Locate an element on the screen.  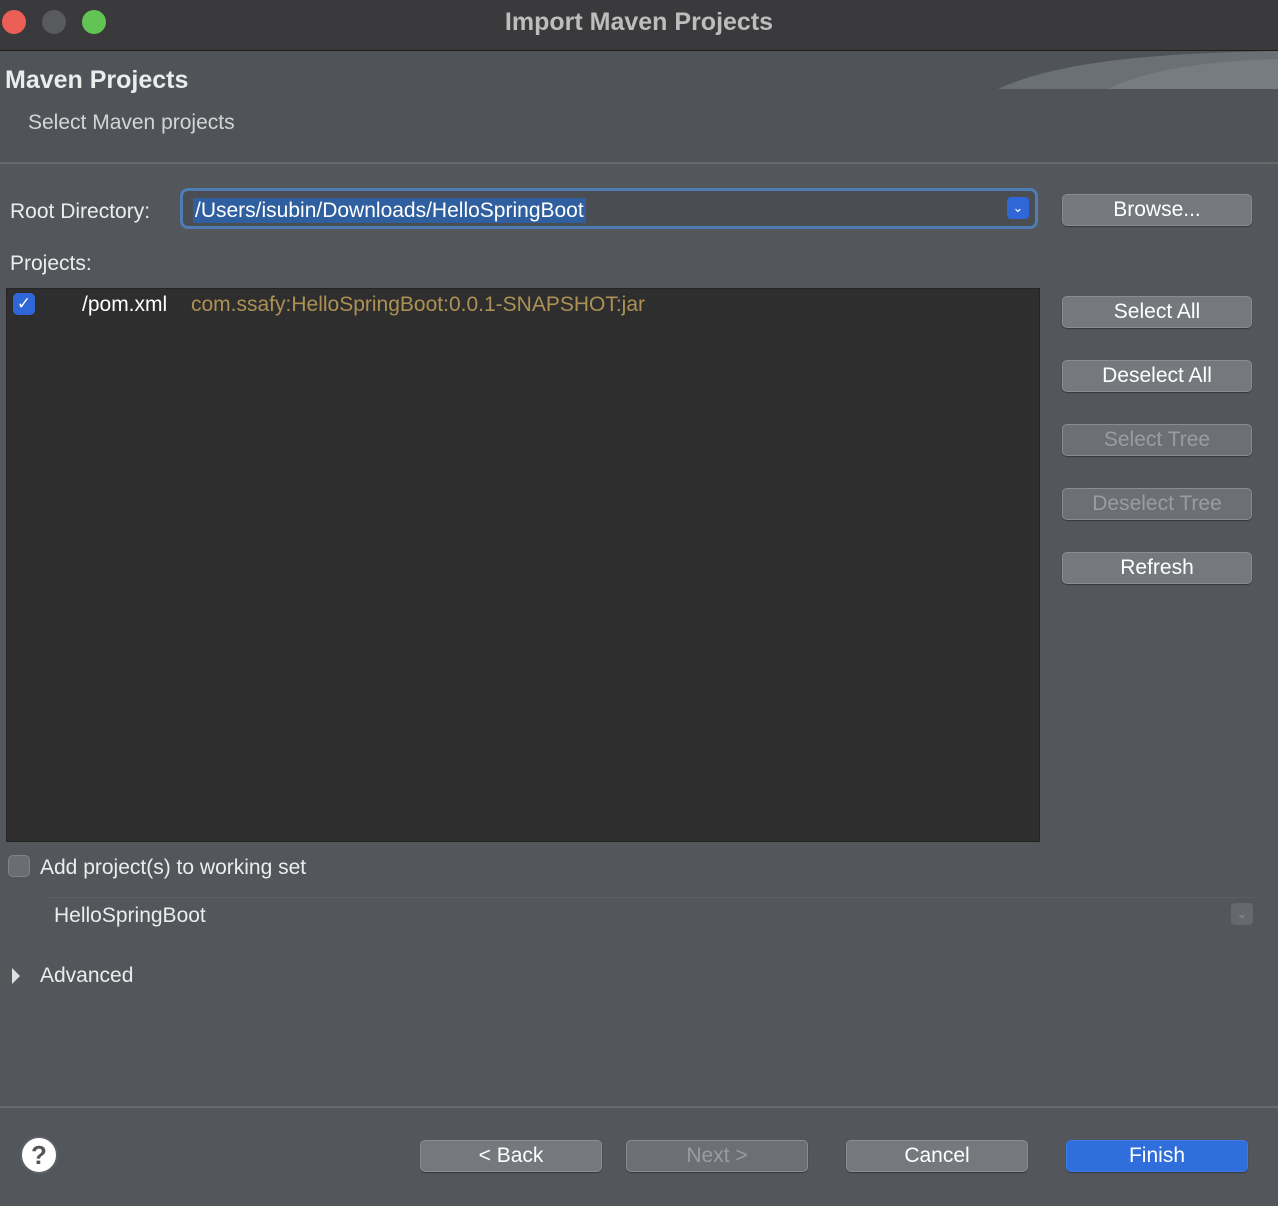
deselect-all-button: Deselect All is located at coordinates (1157, 376).